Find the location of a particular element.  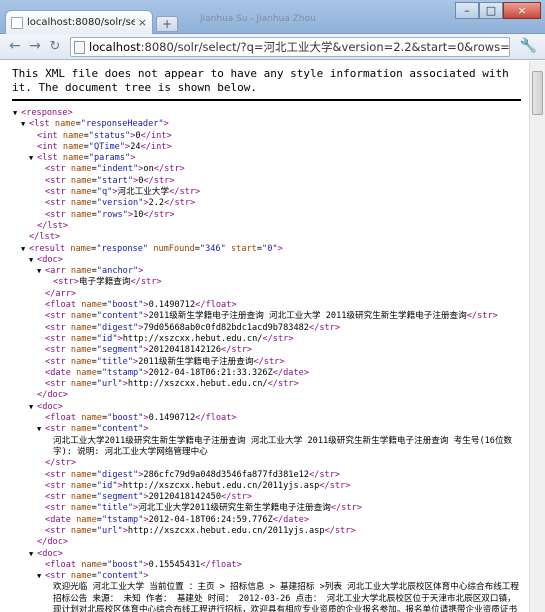

new-tab-button: + is located at coordinates (167, 24).